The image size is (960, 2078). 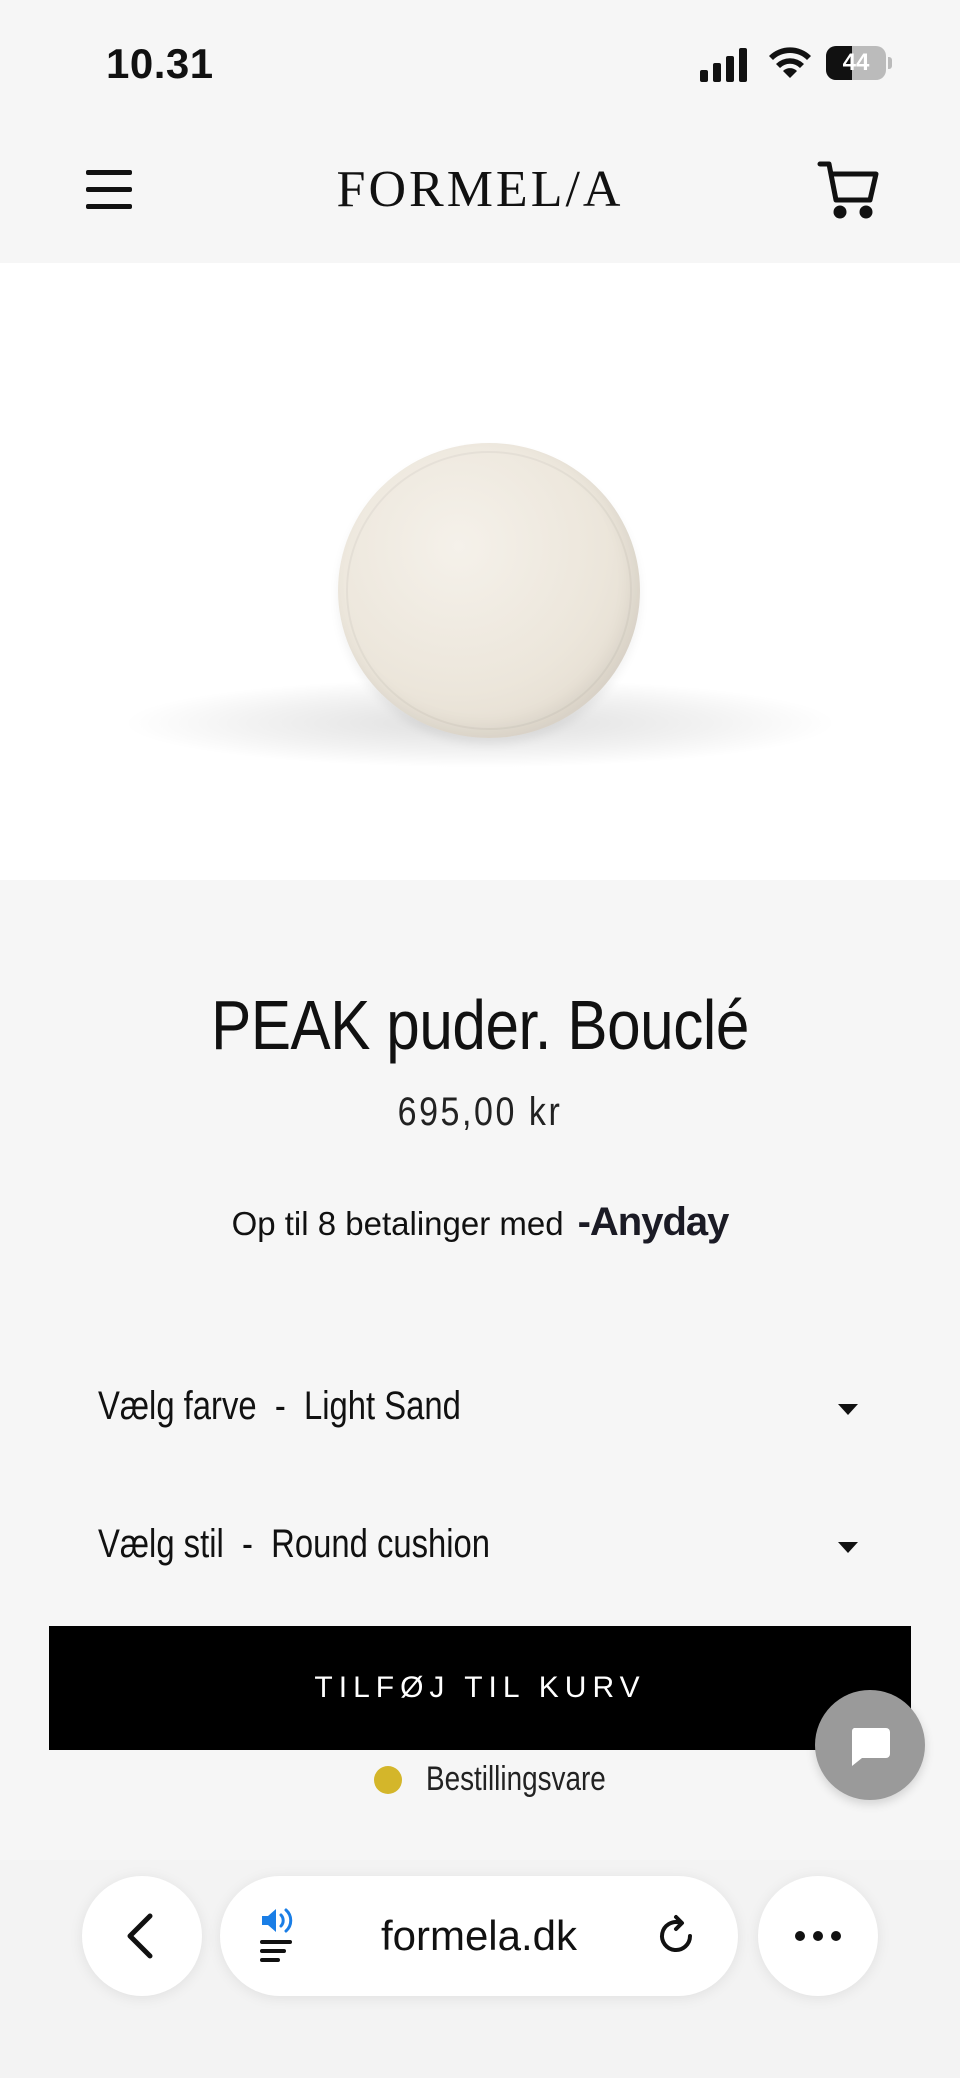 I want to click on color-select-label: Vælg farve - Light Sand, so click(x=279, y=1406).